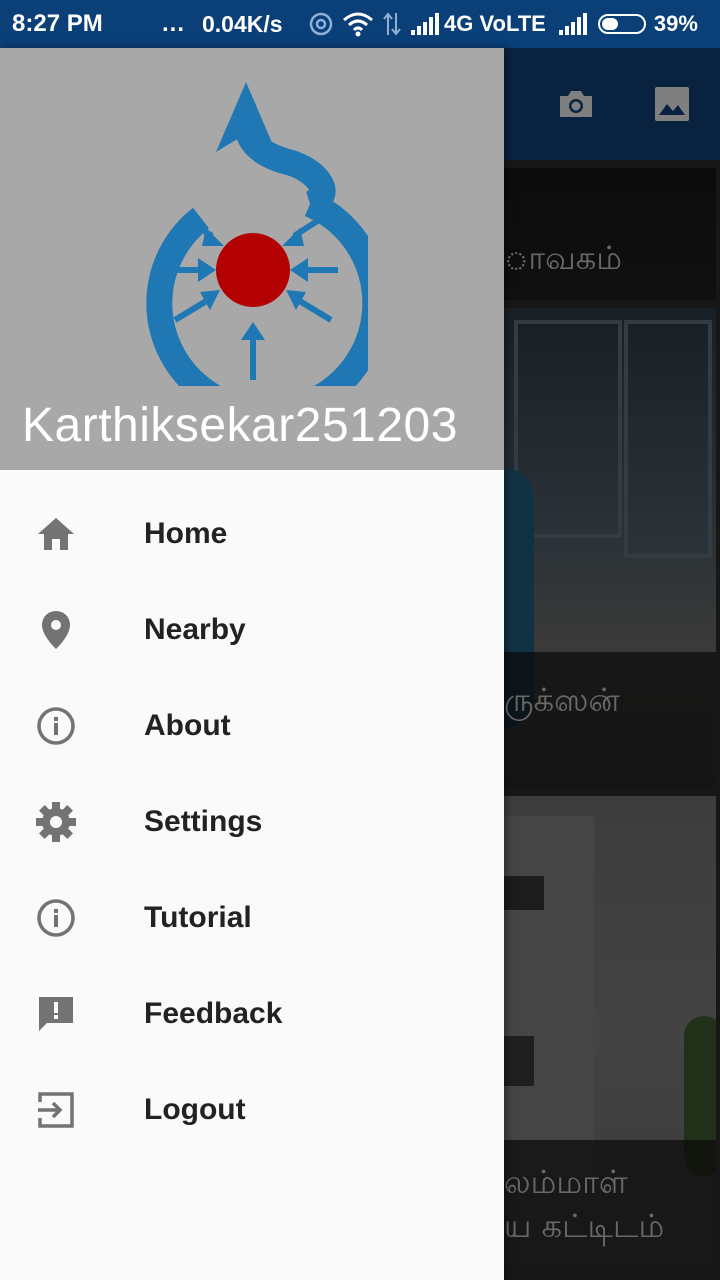  Describe the element at coordinates (621, 24) in the screenshot. I see `battery-icon` at that location.